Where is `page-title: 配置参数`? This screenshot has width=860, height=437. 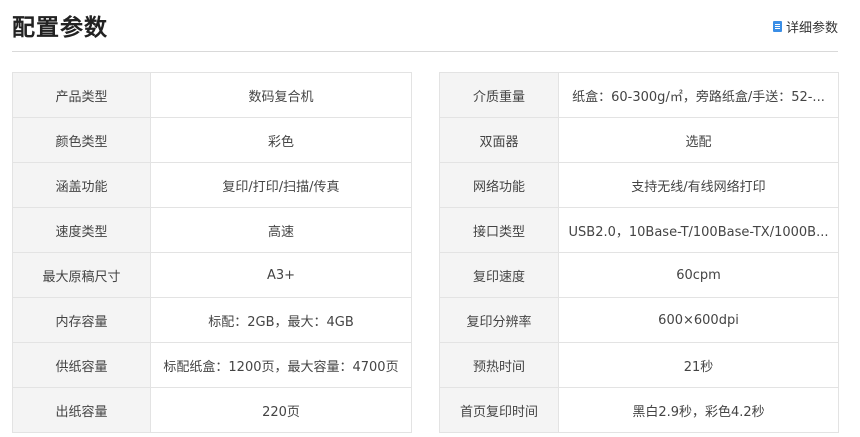
page-title: 配置参数 is located at coordinates (60, 28).